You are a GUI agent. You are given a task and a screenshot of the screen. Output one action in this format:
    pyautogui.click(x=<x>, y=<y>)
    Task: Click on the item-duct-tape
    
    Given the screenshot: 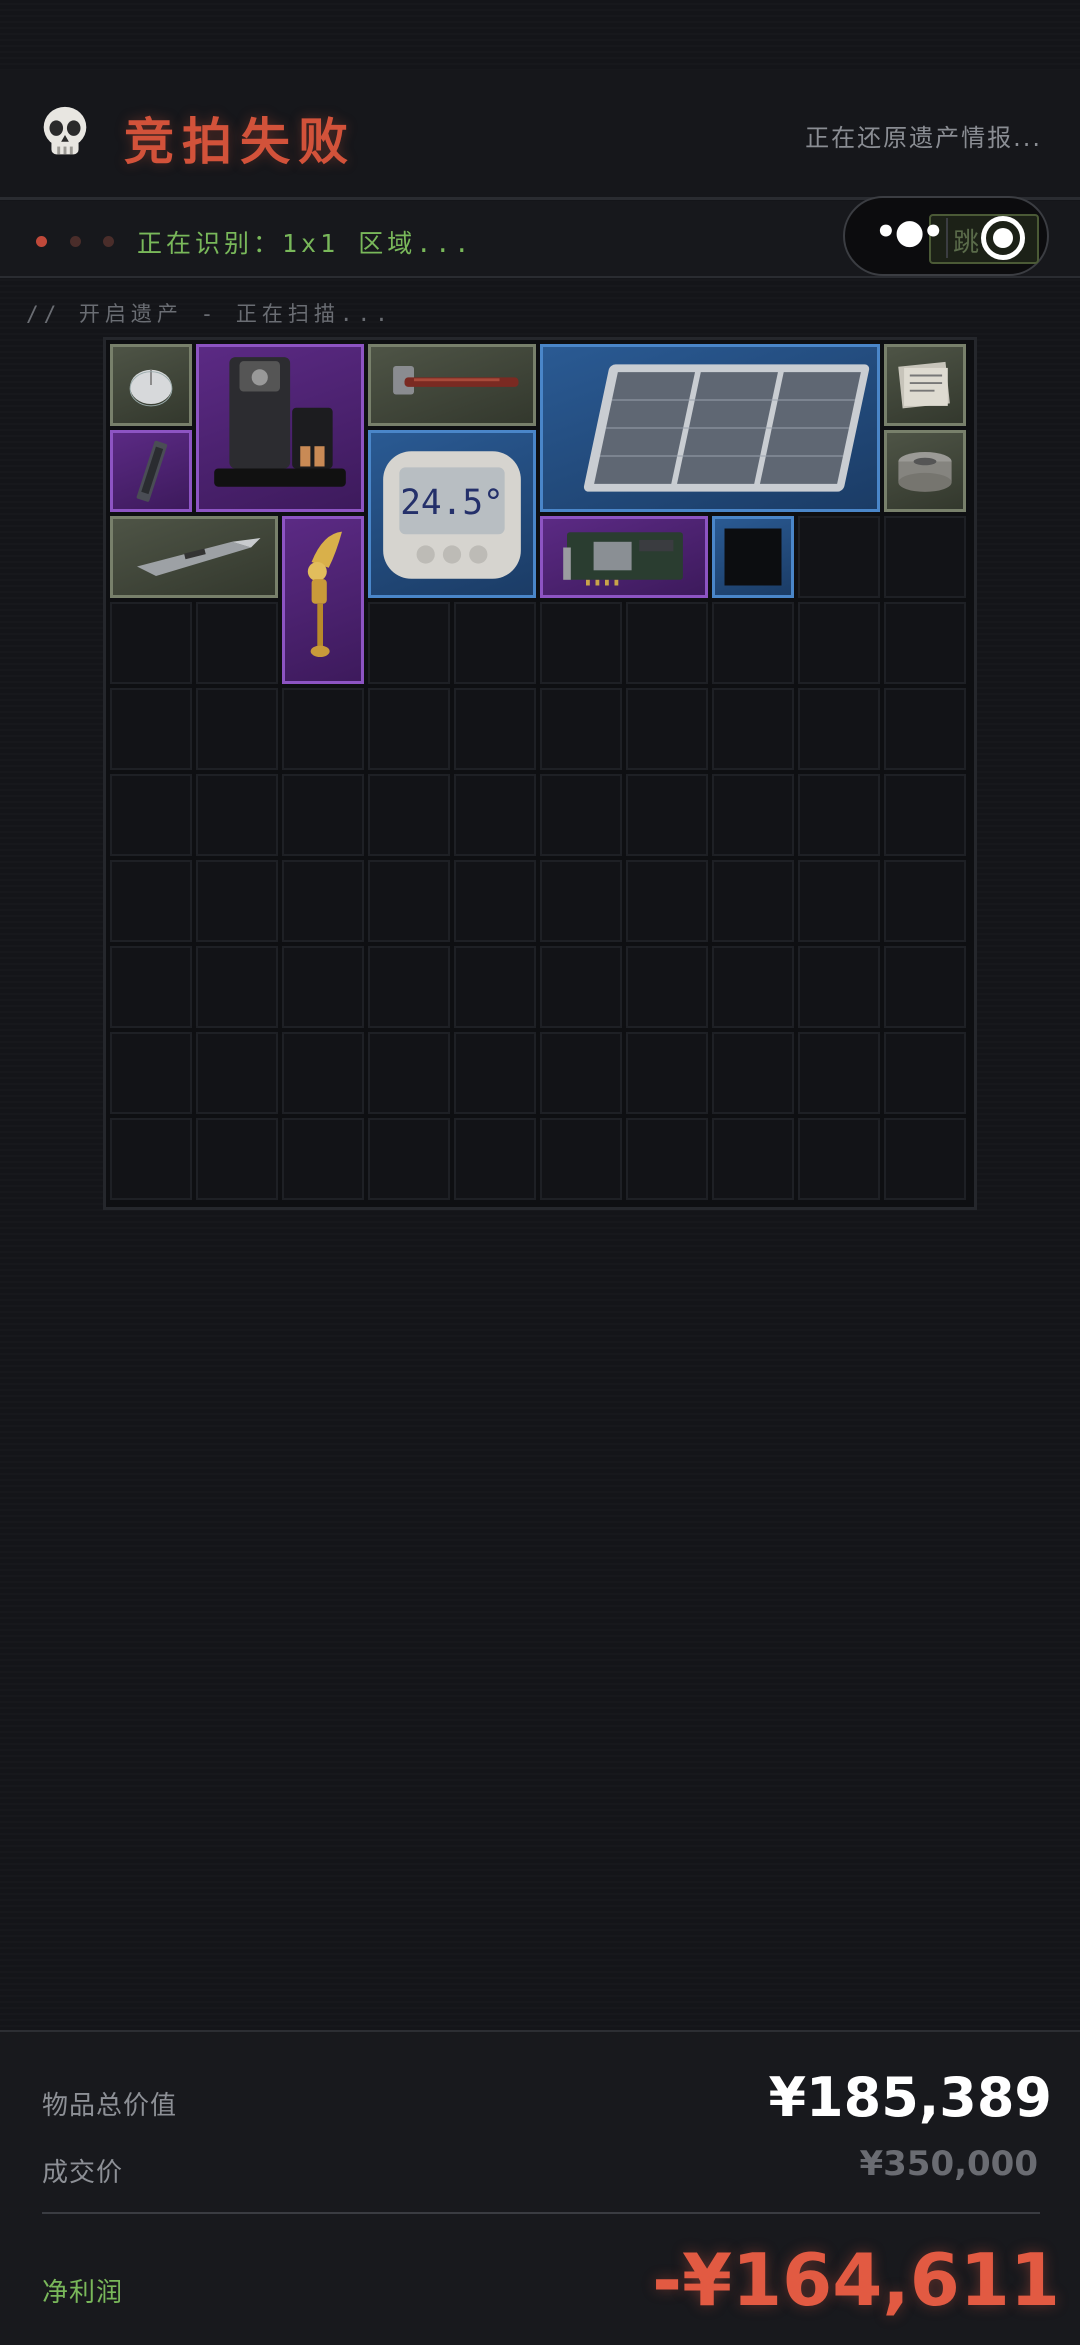 What is the action you would take?
    pyautogui.click(x=925, y=471)
    